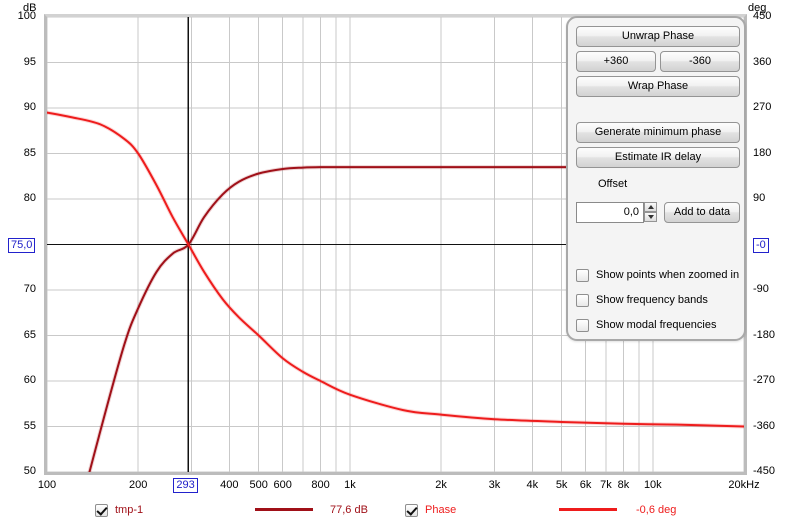 This screenshot has width=800, height=525. I want to click on trace-color-swatch, so click(284, 509).